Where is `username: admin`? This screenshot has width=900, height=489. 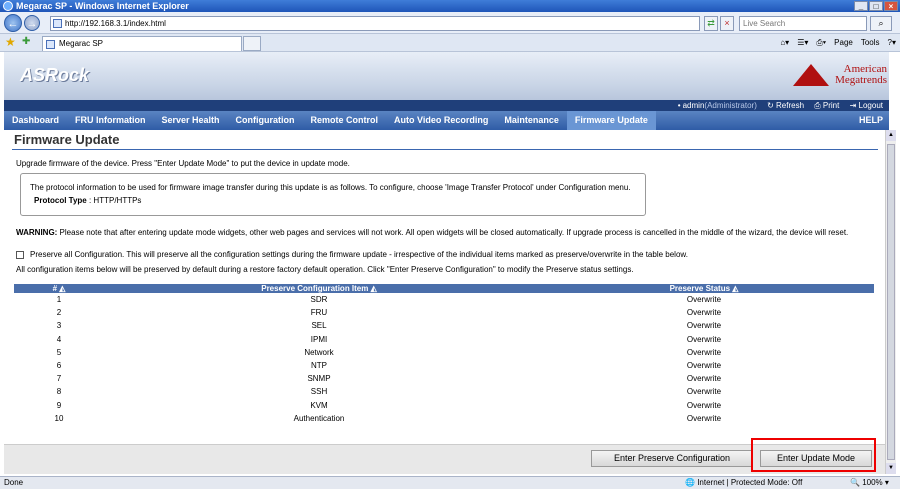
username: admin is located at coordinates (693, 105).